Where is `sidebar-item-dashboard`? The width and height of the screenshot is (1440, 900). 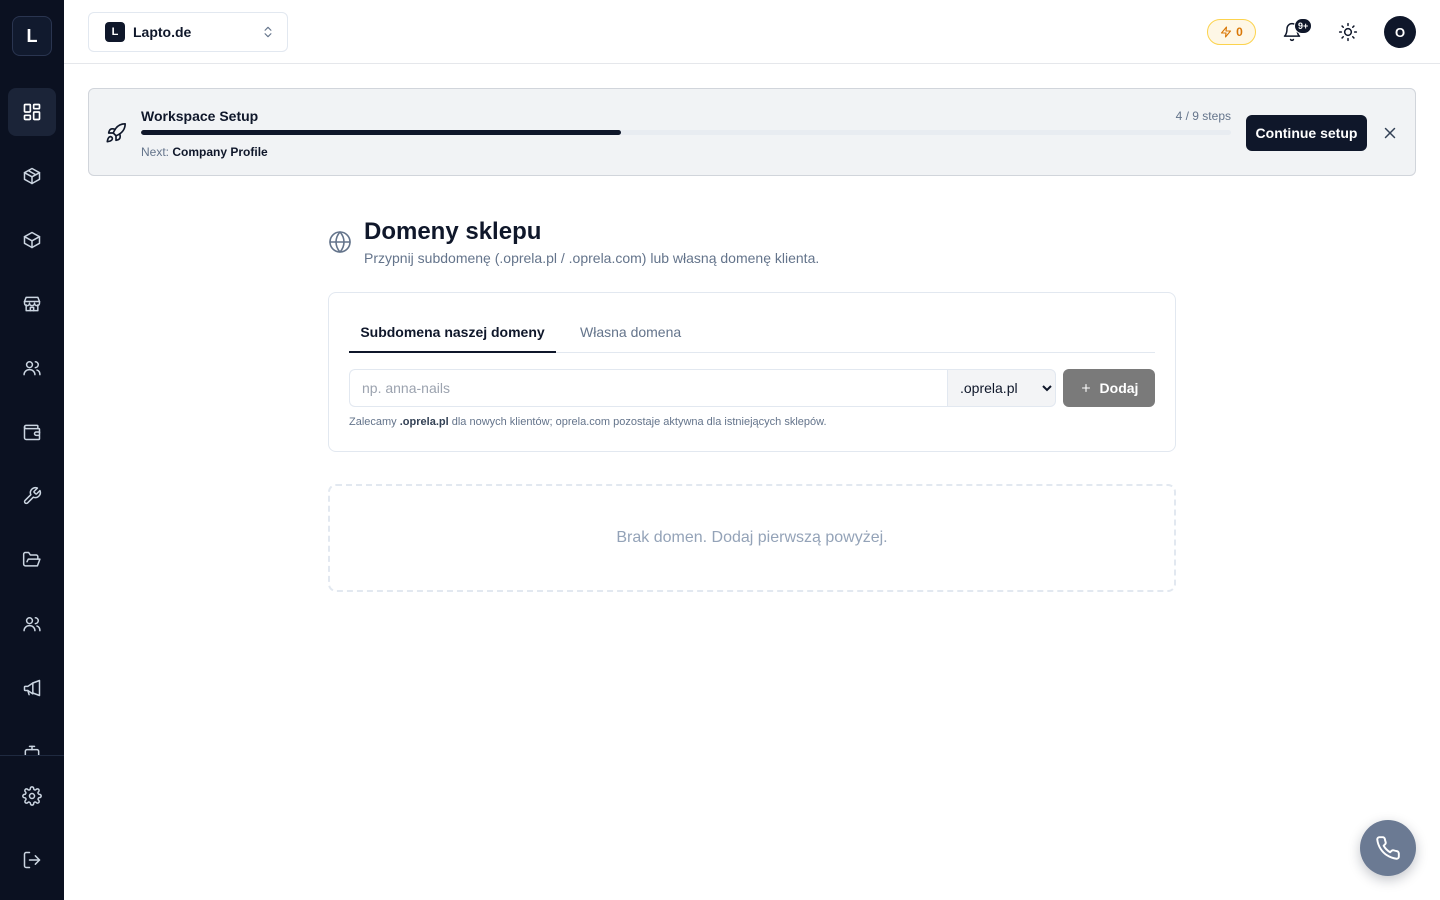
sidebar-item-dashboard is located at coordinates (32, 112).